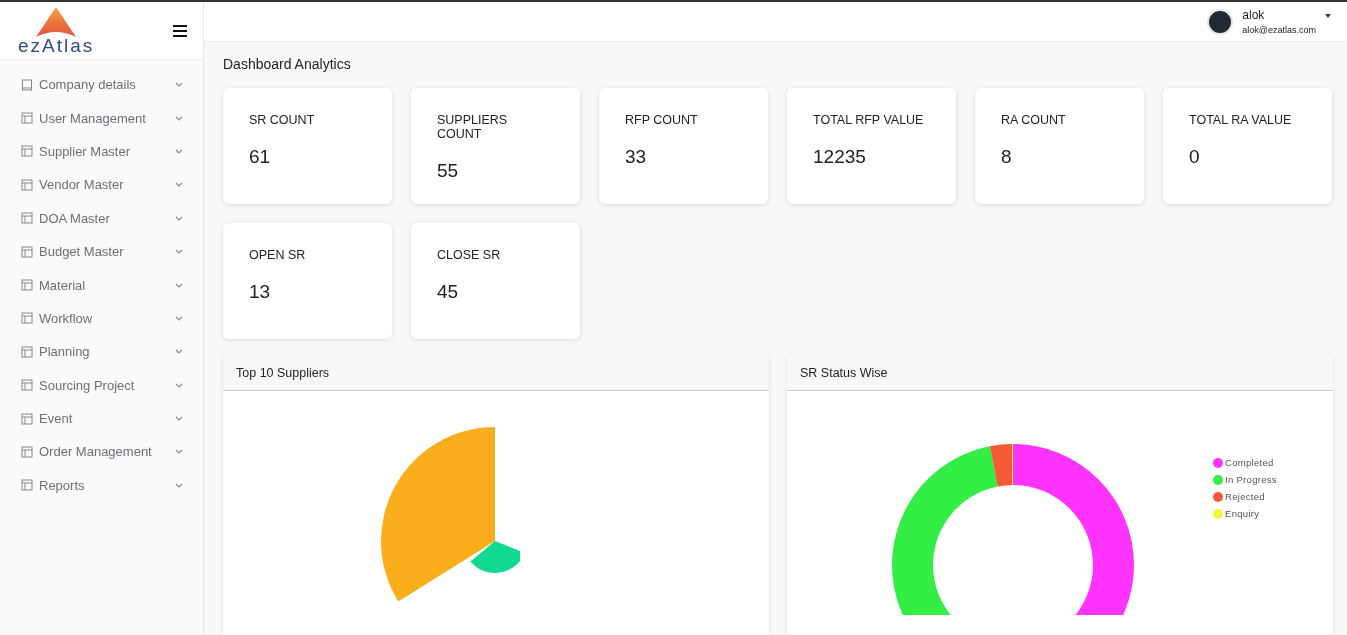  Describe the element at coordinates (1060, 373) in the screenshot. I see `panel-title: SR Status Wise` at that location.